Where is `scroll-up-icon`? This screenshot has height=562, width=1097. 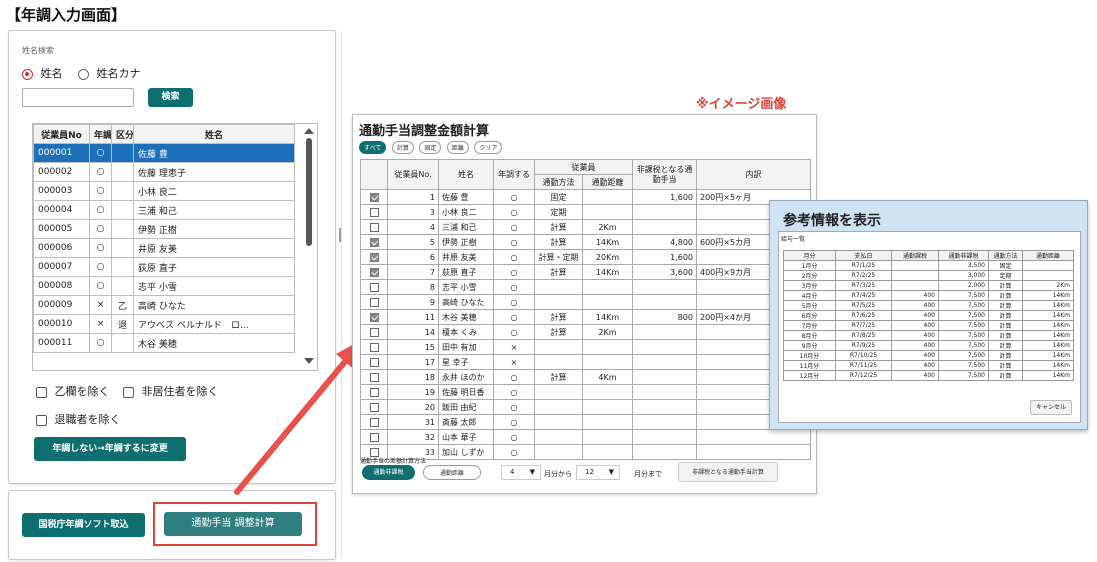
scroll-up-icon is located at coordinates (309, 131).